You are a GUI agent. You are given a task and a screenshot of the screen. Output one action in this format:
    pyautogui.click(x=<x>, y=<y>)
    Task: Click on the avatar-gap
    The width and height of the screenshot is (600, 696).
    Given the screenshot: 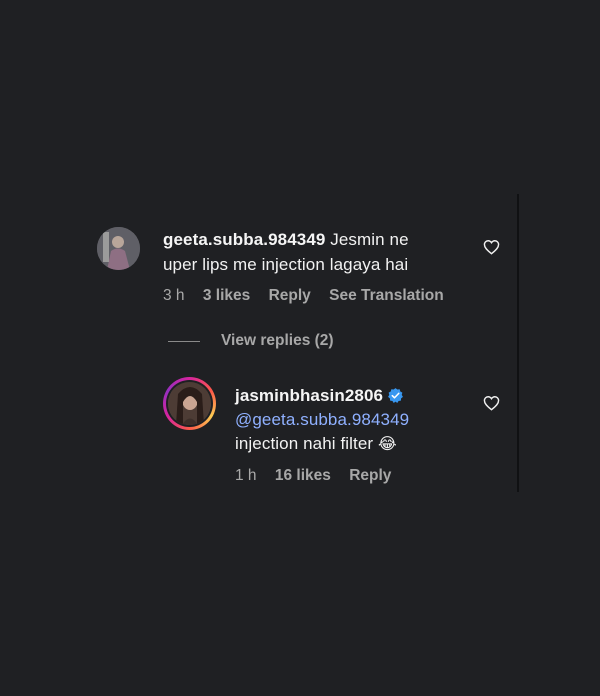 What is the action you would take?
    pyautogui.click(x=189, y=403)
    